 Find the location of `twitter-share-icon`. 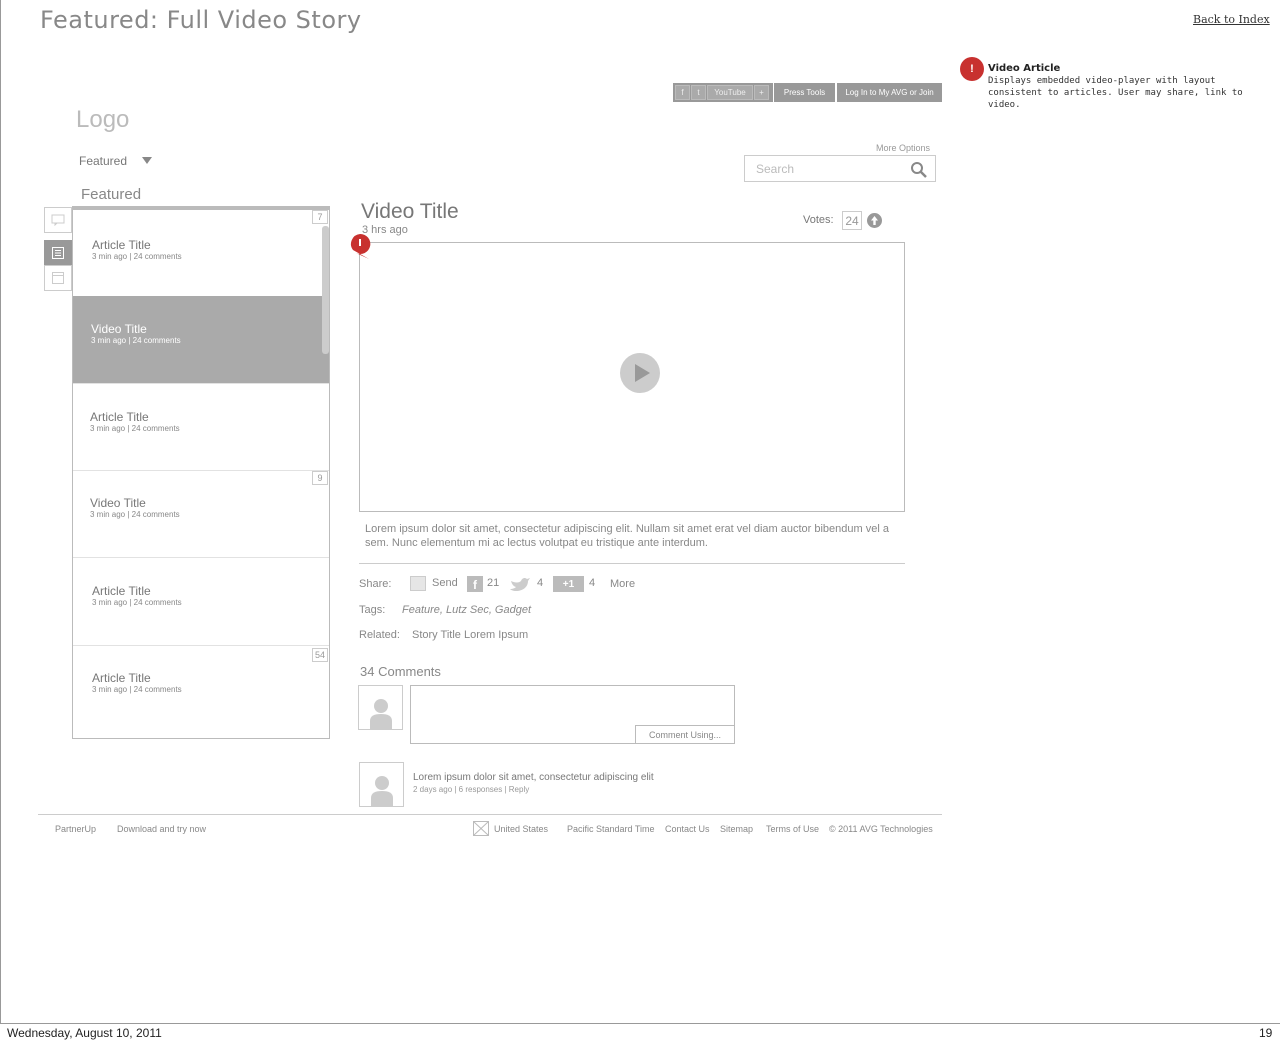

twitter-share-icon is located at coordinates (520, 584).